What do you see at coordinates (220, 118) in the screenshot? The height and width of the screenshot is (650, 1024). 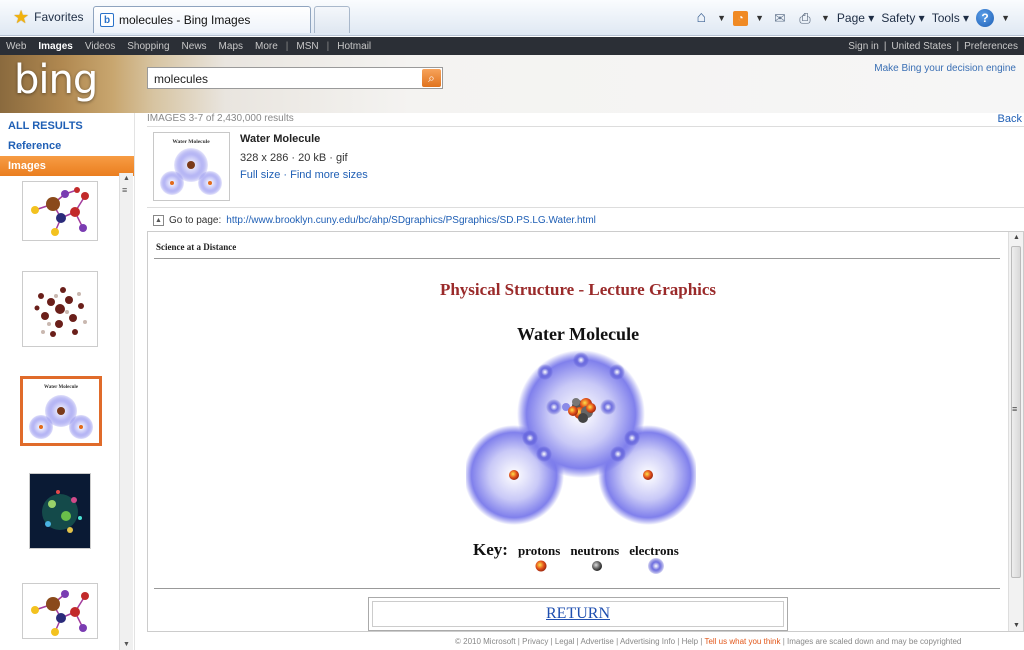 I see `results-count: IMAGES 3-7 of 2,430,000 results` at bounding box center [220, 118].